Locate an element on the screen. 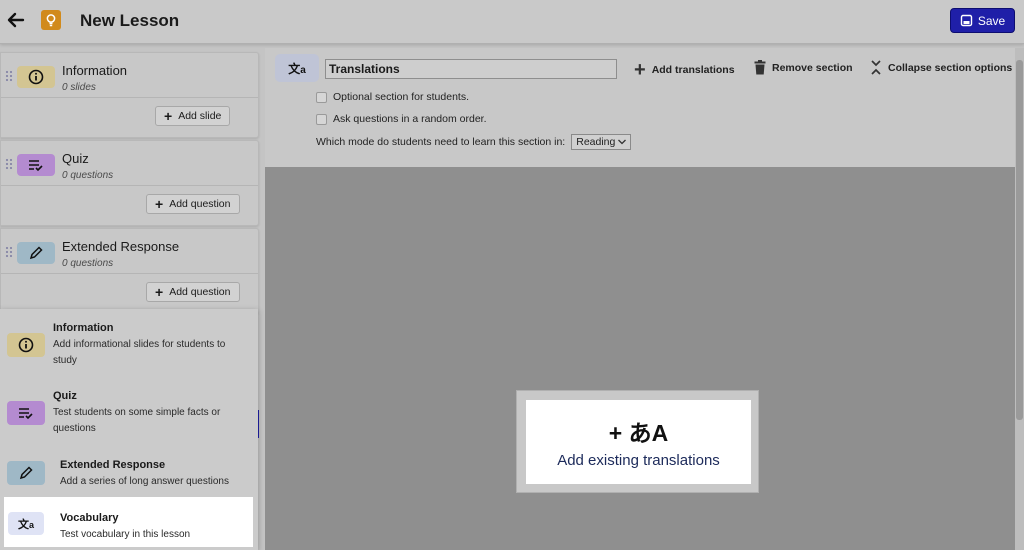 Image resolution: width=1024 pixels, height=550 pixels. chevron-down-icon is located at coordinates (622, 142).